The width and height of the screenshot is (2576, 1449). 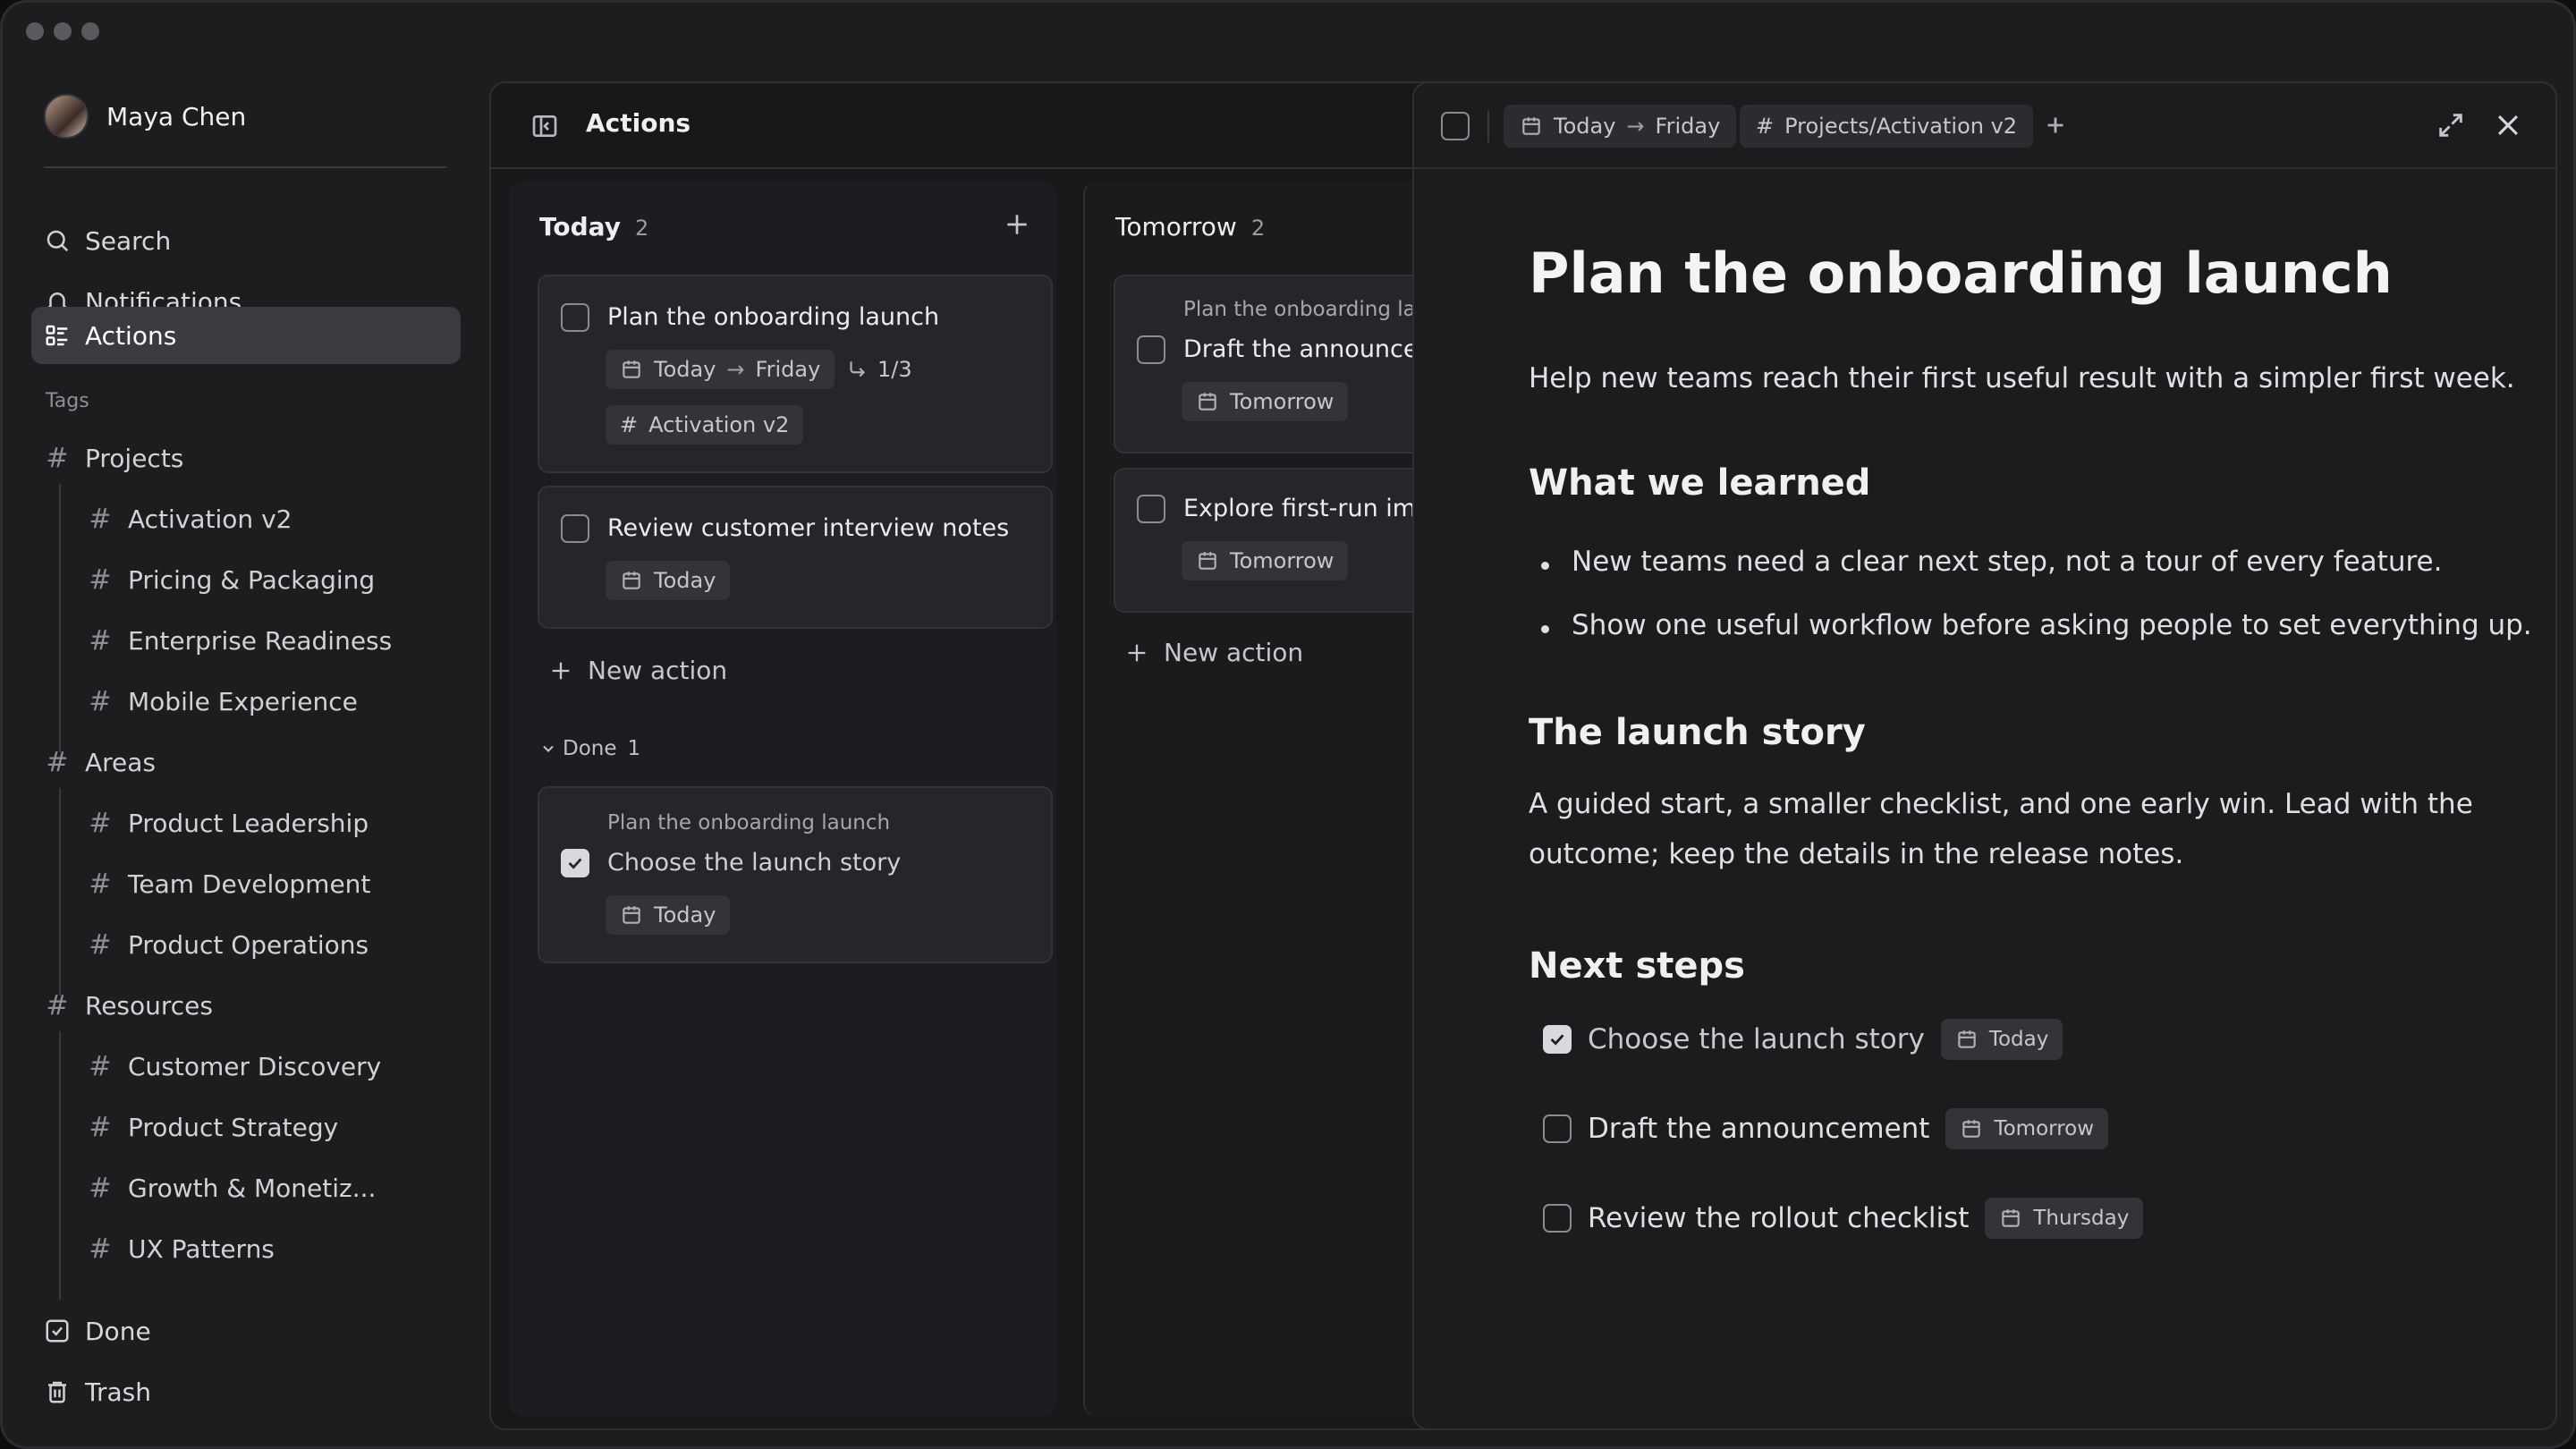 What do you see at coordinates (1017, 224) in the screenshot?
I see `add-icon` at bounding box center [1017, 224].